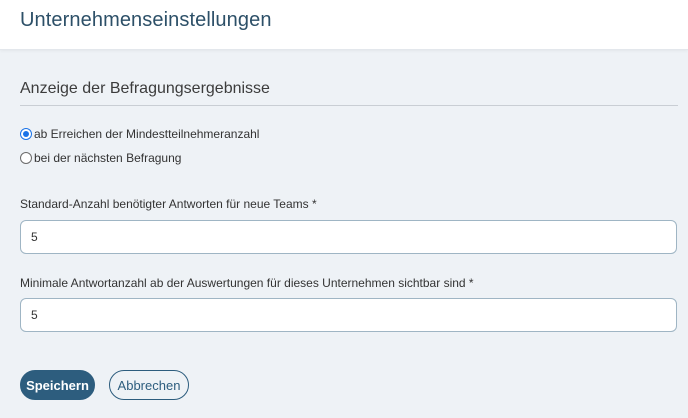  I want to click on radio-button-selected, so click(26, 134).